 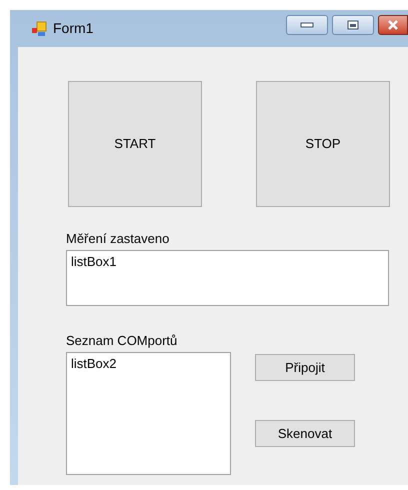 I want to click on close-icon, so click(x=393, y=25).